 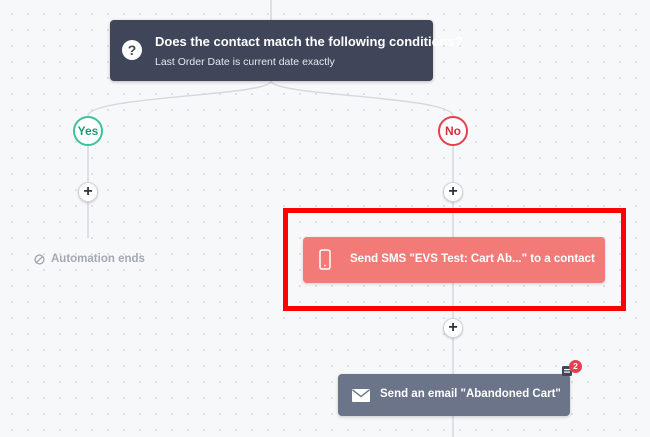 I want to click on add-step-button-no: +, so click(x=453, y=192).